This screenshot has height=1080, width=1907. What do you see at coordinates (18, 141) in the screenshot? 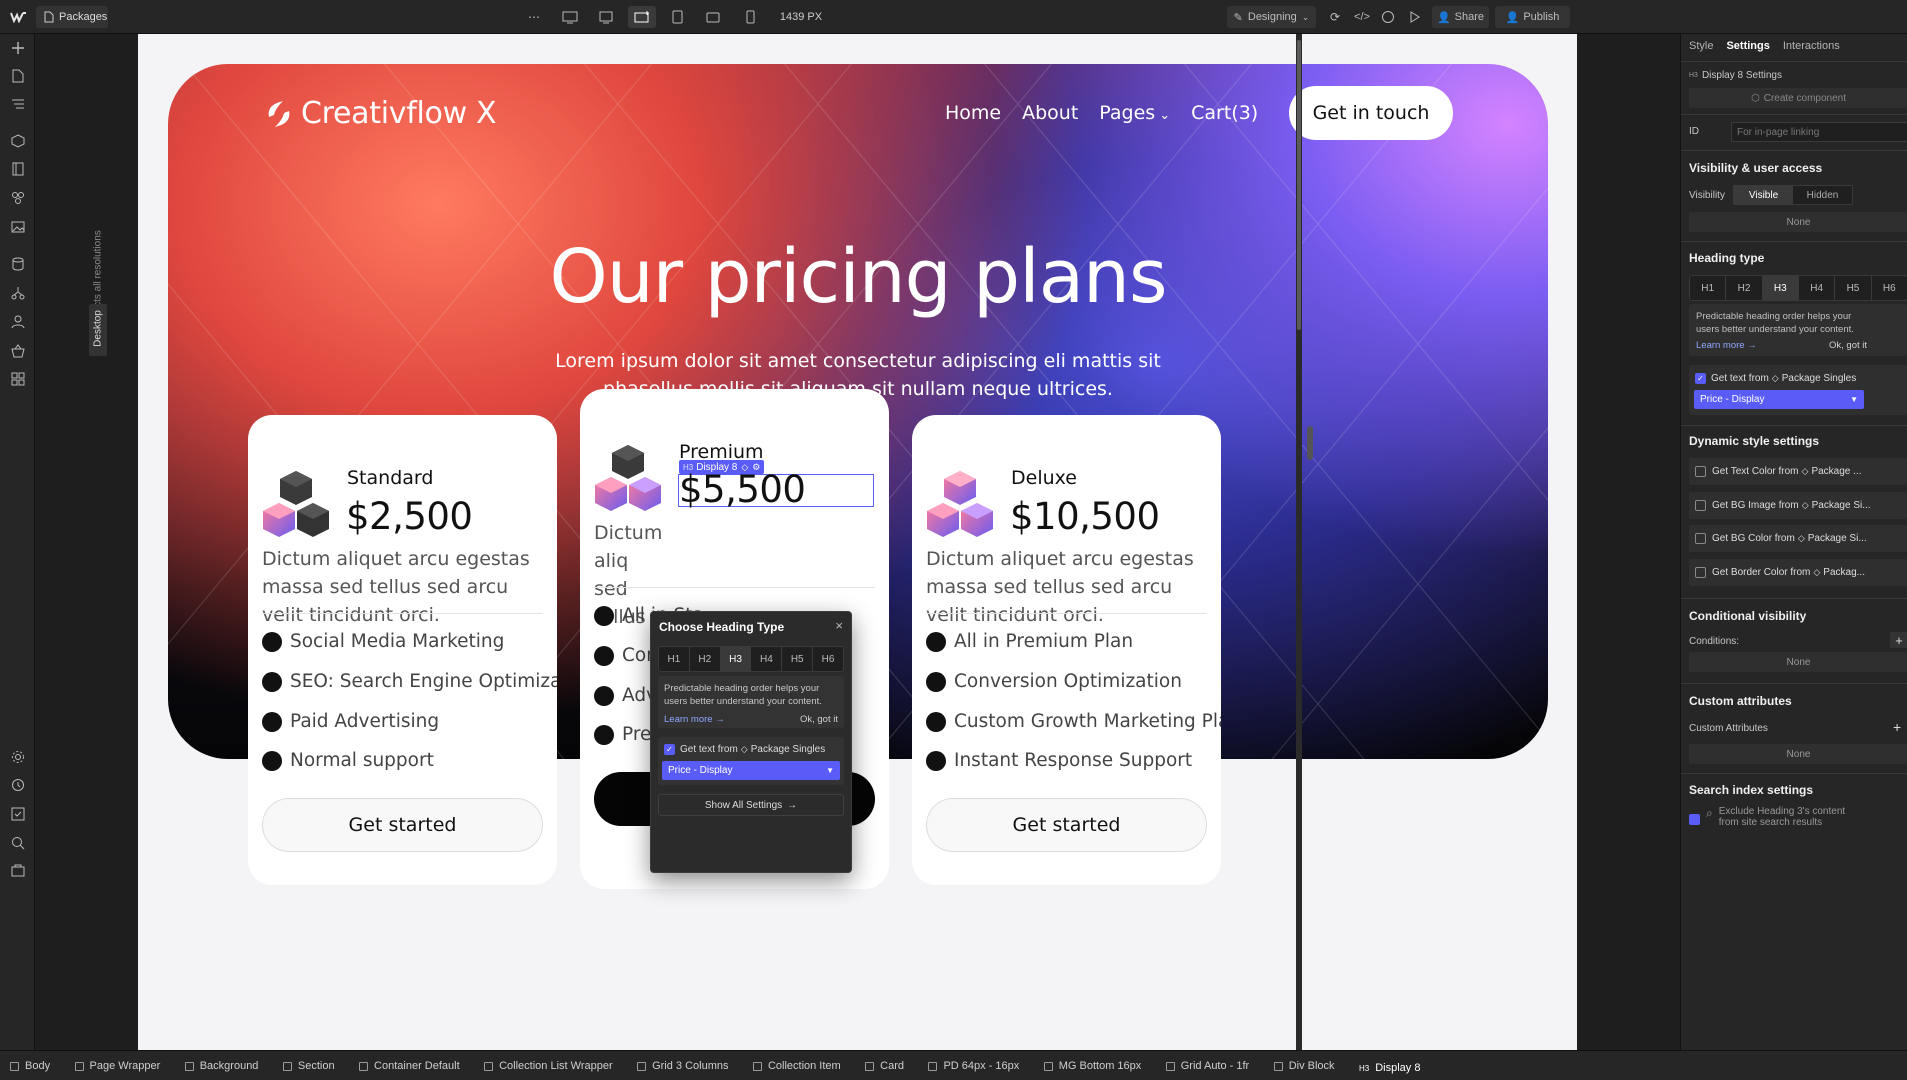
I see `components-icon` at bounding box center [18, 141].